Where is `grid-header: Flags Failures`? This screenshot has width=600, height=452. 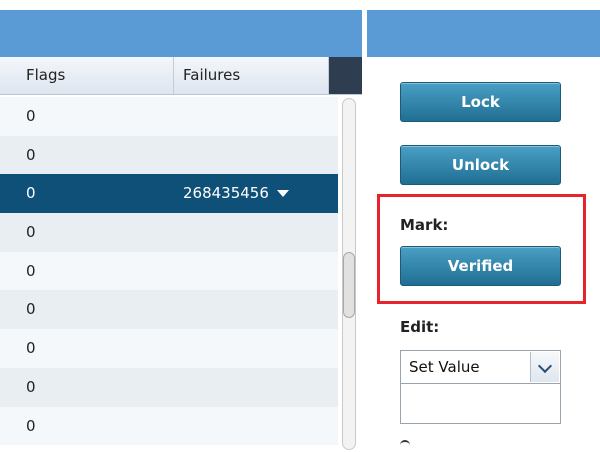 grid-header: Flags Failures is located at coordinates (181, 76).